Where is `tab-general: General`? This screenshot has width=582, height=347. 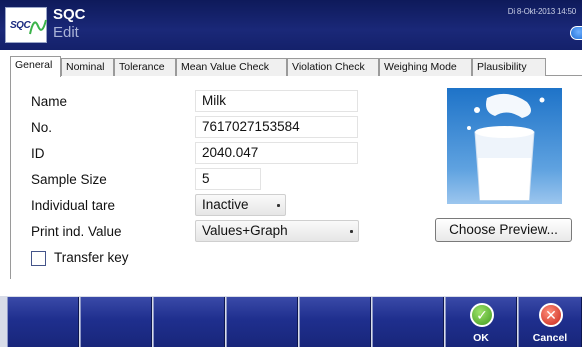 tab-general: General is located at coordinates (35, 66).